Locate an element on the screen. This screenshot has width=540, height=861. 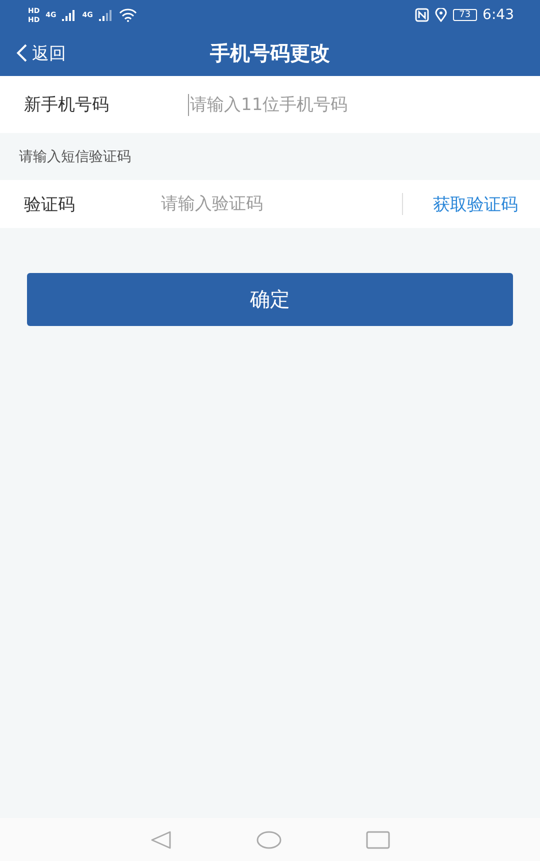
phone-input: 请输入11位手机号码 is located at coordinates (352, 105).